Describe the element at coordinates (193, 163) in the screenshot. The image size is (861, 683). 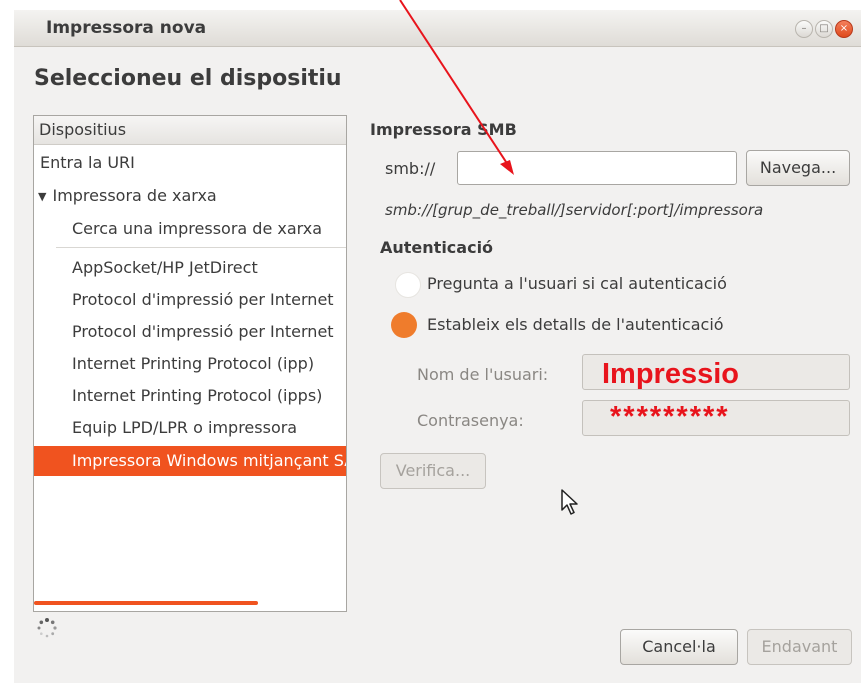
I see `list-item-enter-uri: Entra la URI` at that location.